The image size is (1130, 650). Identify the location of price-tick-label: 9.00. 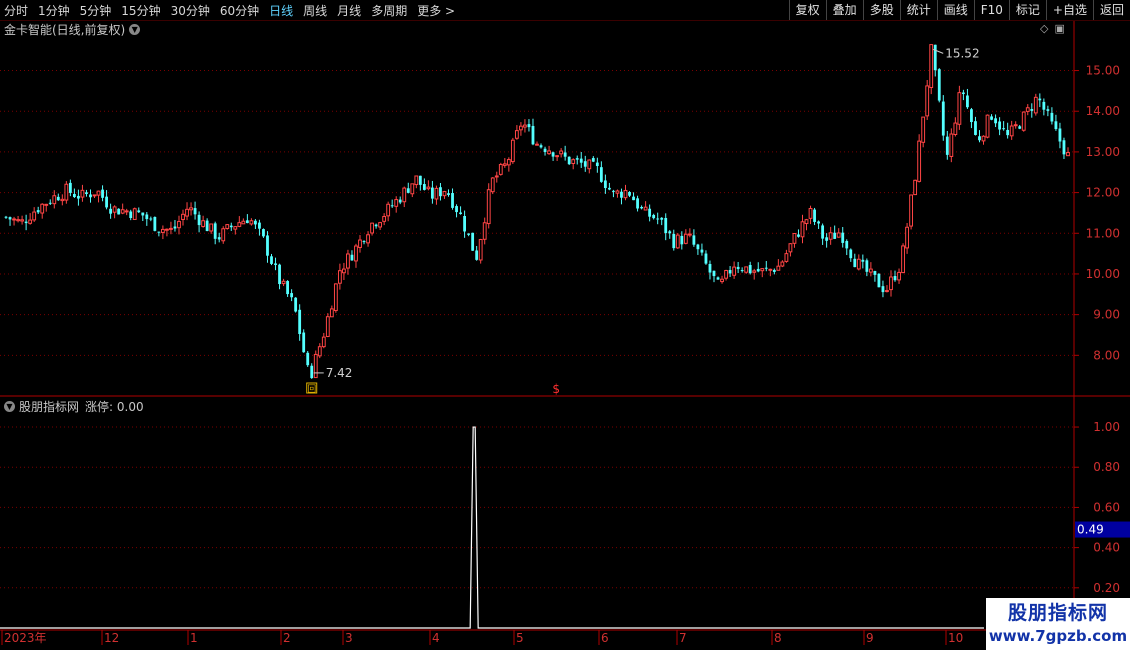
(1106, 315).